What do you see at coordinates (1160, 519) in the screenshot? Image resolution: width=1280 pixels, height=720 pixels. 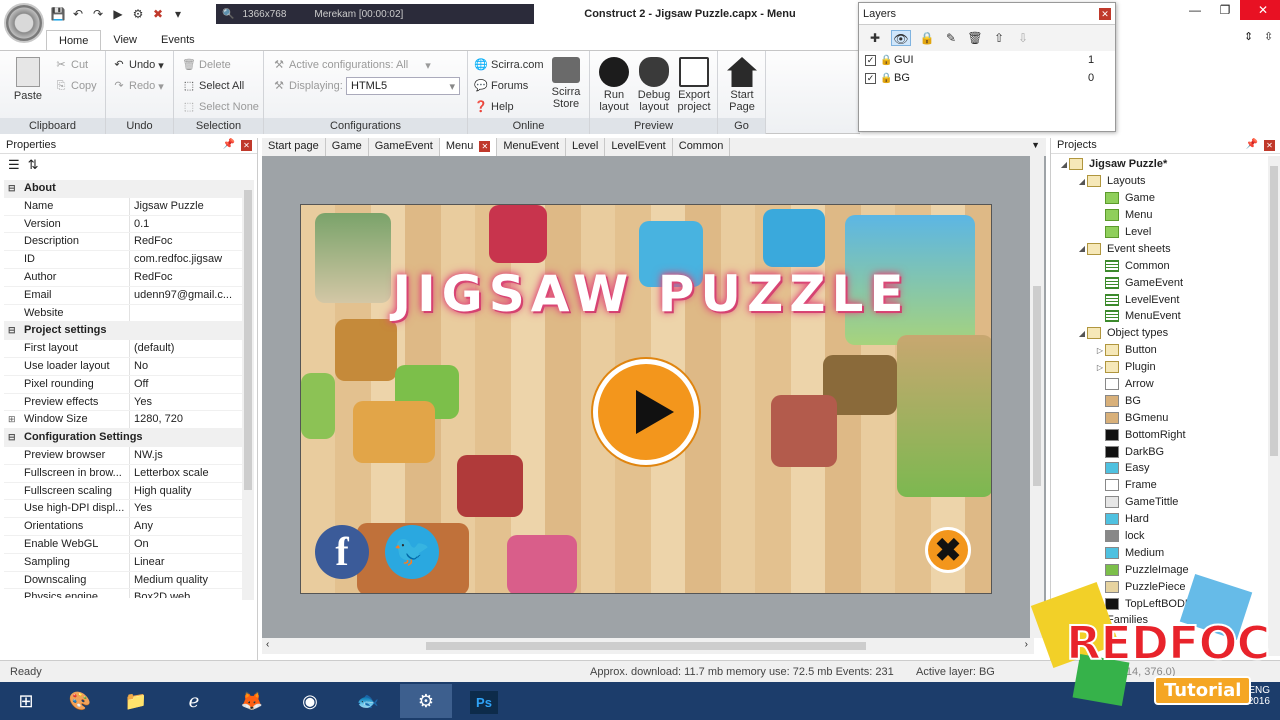 I see `tree-item: Hard` at bounding box center [1160, 519].